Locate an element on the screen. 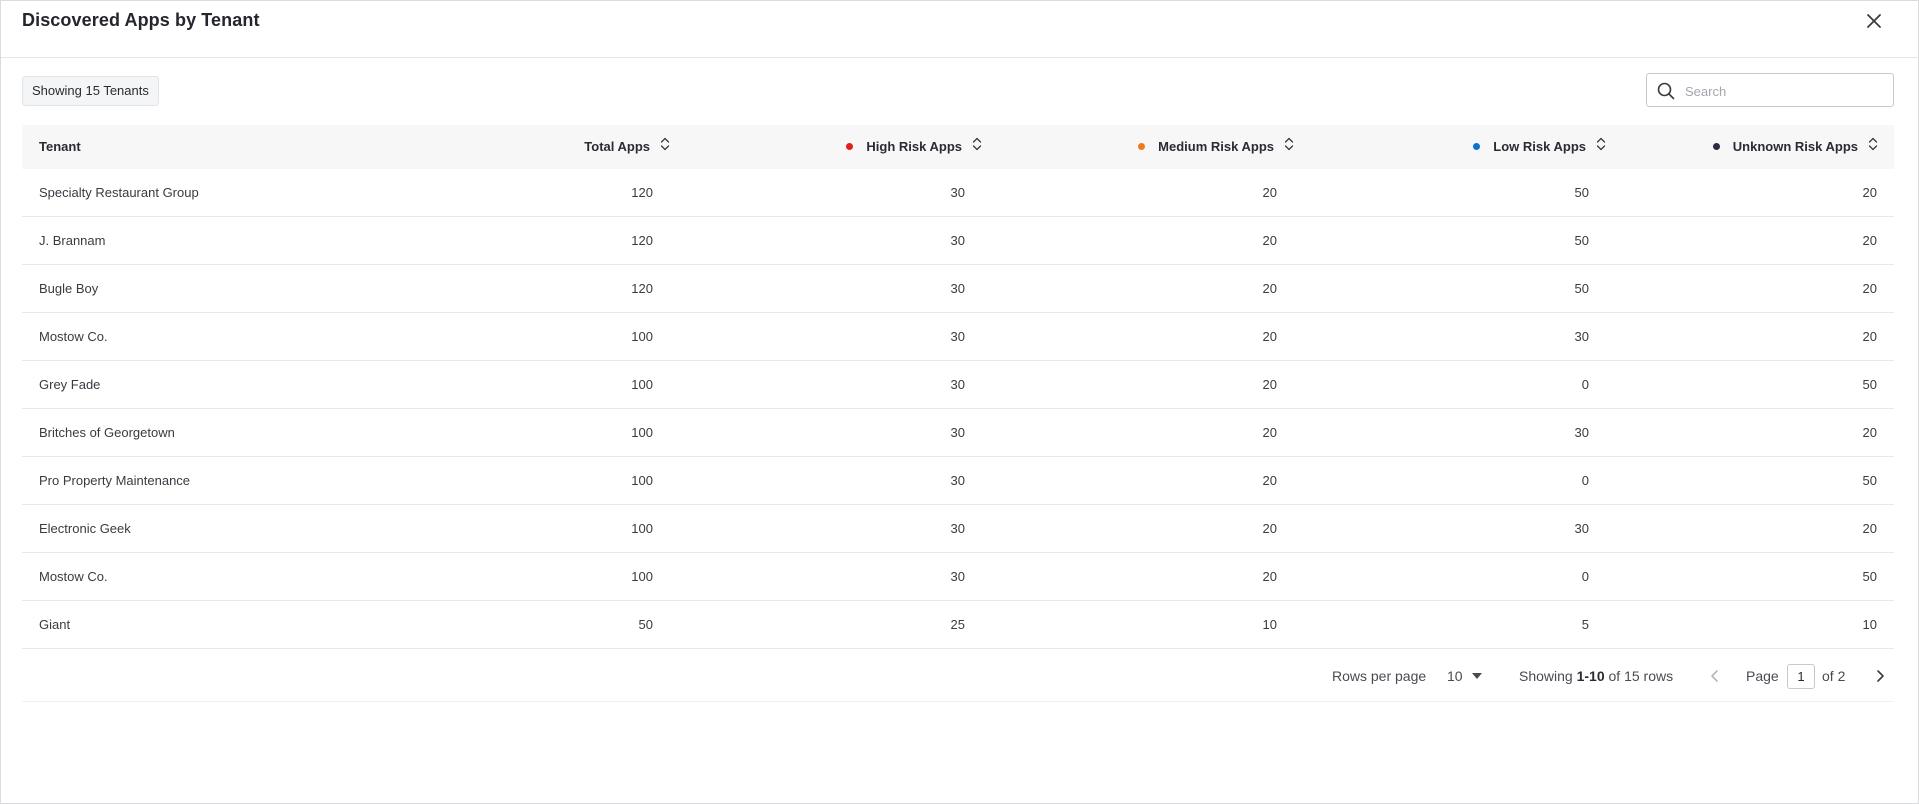 The height and width of the screenshot is (804, 1919). column-label: High Risk Apps is located at coordinates (914, 146).